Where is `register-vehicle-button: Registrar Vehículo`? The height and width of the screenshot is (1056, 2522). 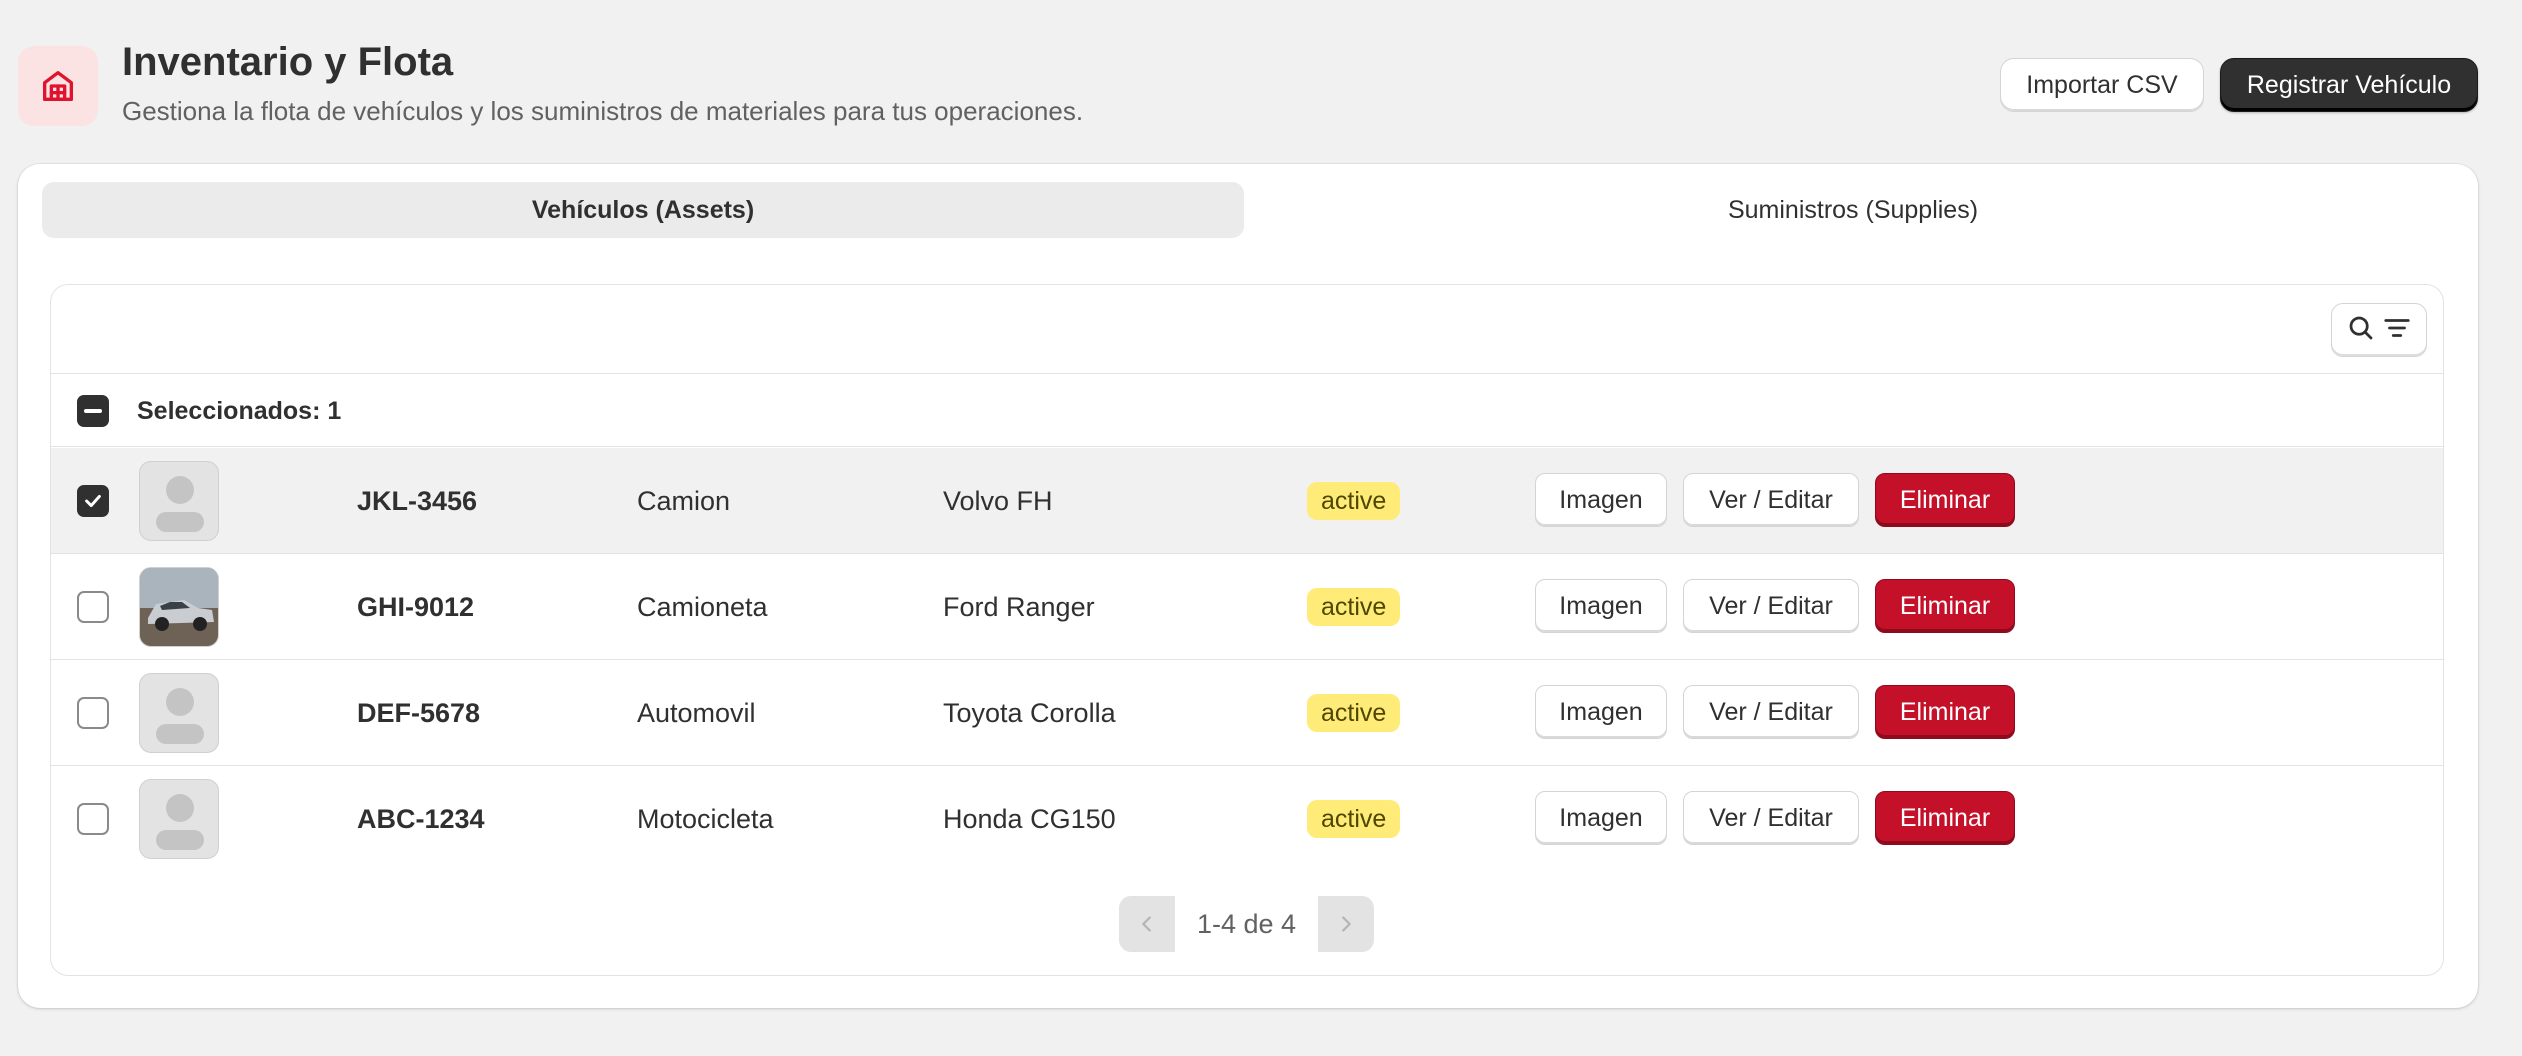
register-vehicle-button: Registrar Vehículo is located at coordinates (2349, 85).